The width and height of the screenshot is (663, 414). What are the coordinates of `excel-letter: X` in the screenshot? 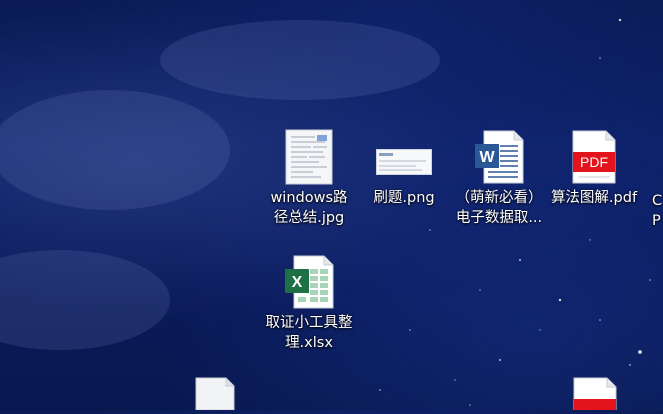 It's located at (297, 282).